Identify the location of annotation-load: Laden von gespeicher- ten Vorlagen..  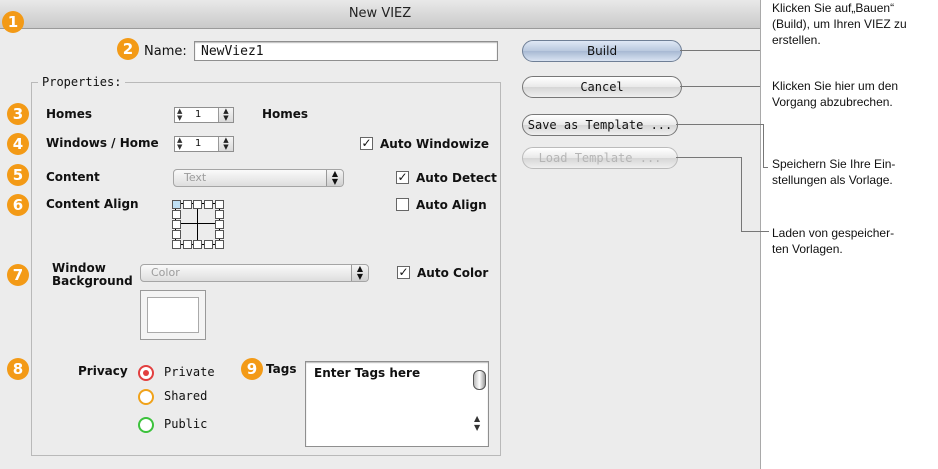
(833, 241).